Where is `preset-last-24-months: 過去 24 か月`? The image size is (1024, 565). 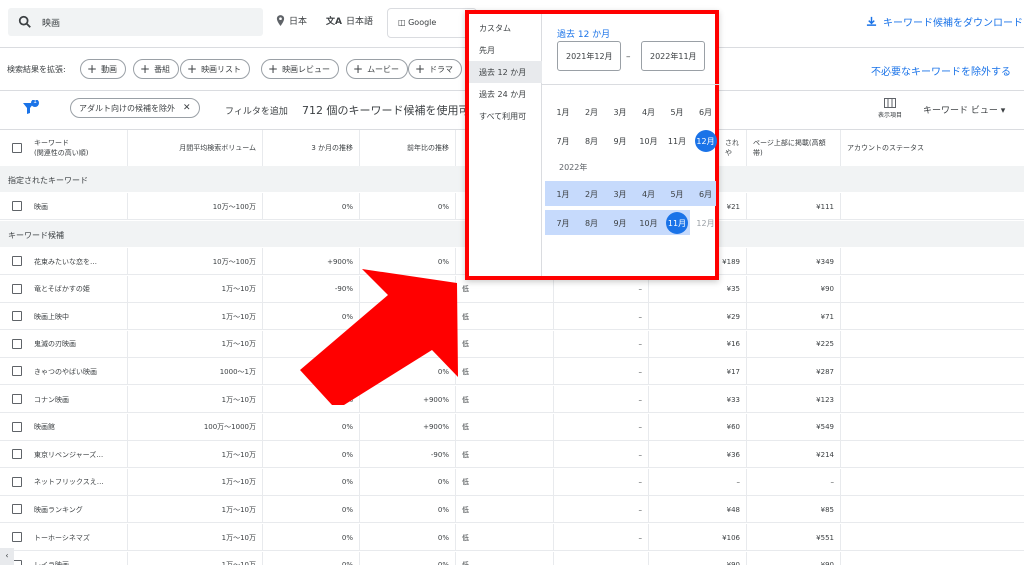
preset-last-24-months: 過去 24 か月 is located at coordinates (505, 94).